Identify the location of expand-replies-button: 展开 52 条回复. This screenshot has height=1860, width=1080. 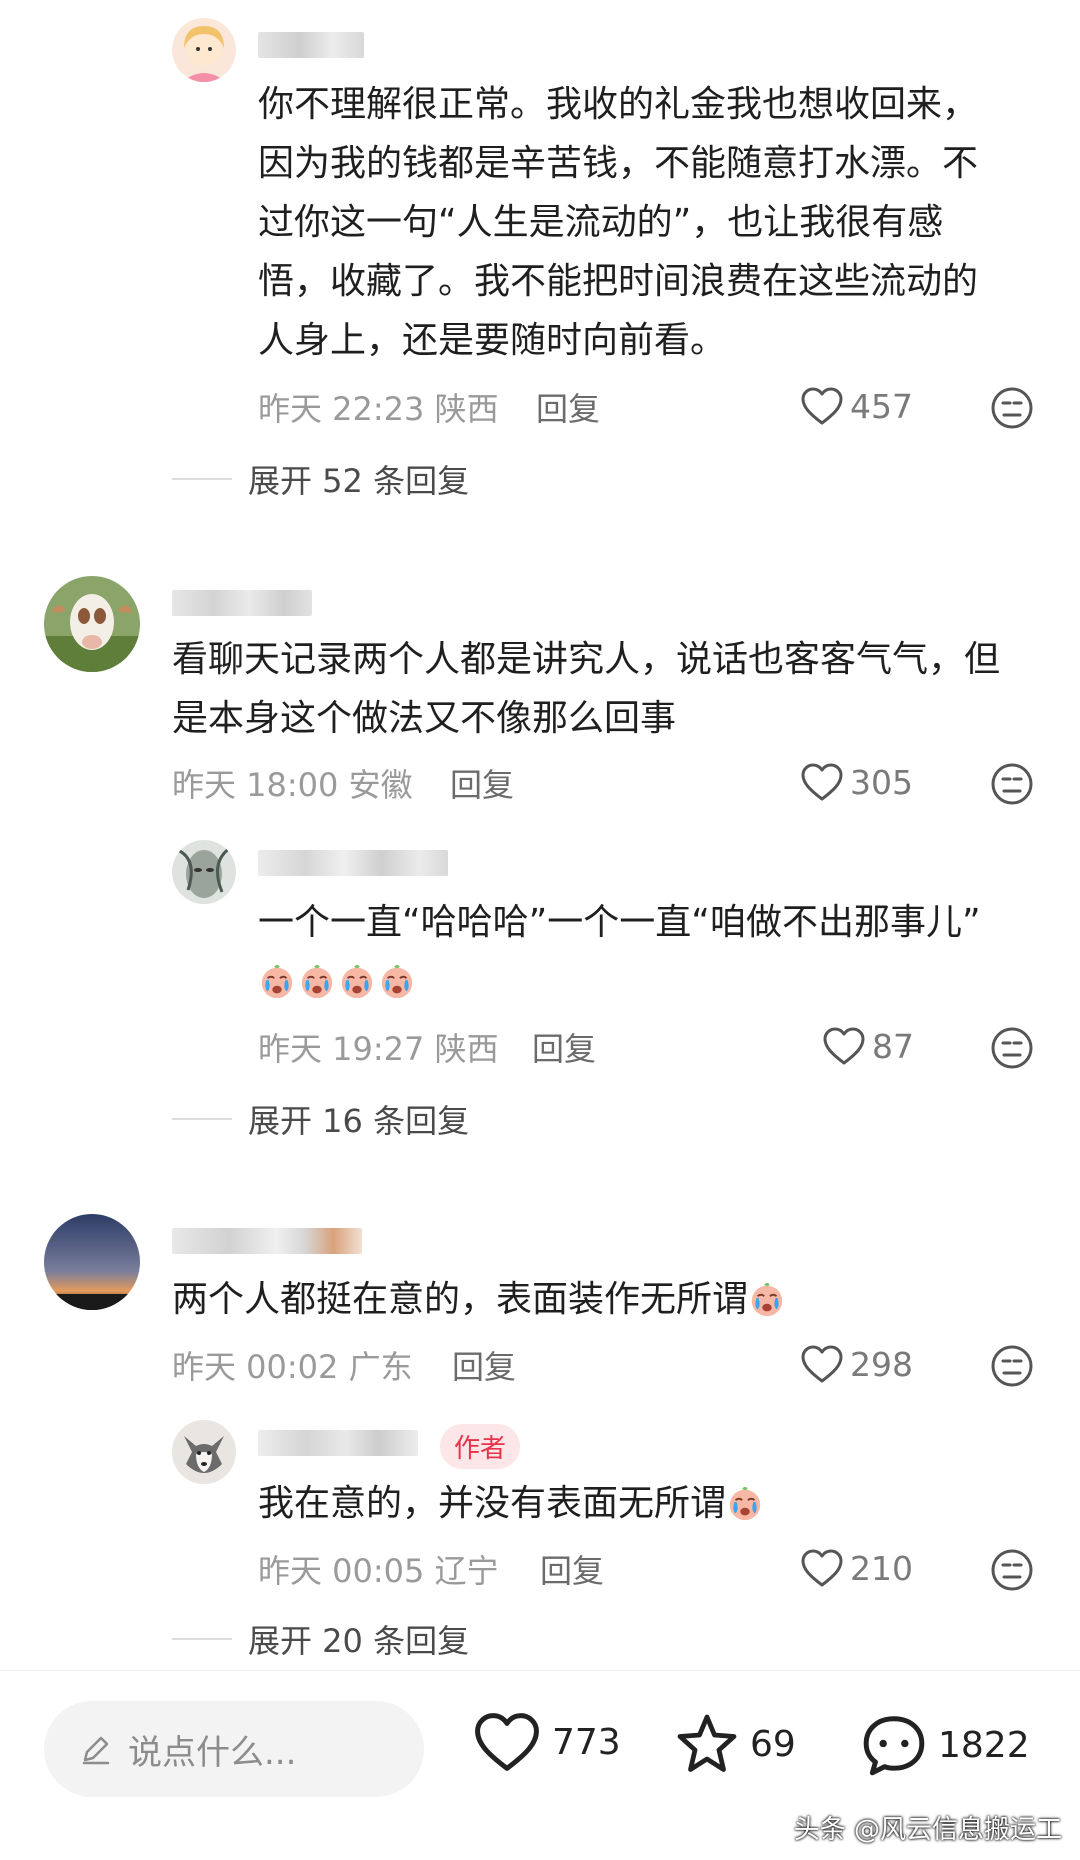
(320, 479).